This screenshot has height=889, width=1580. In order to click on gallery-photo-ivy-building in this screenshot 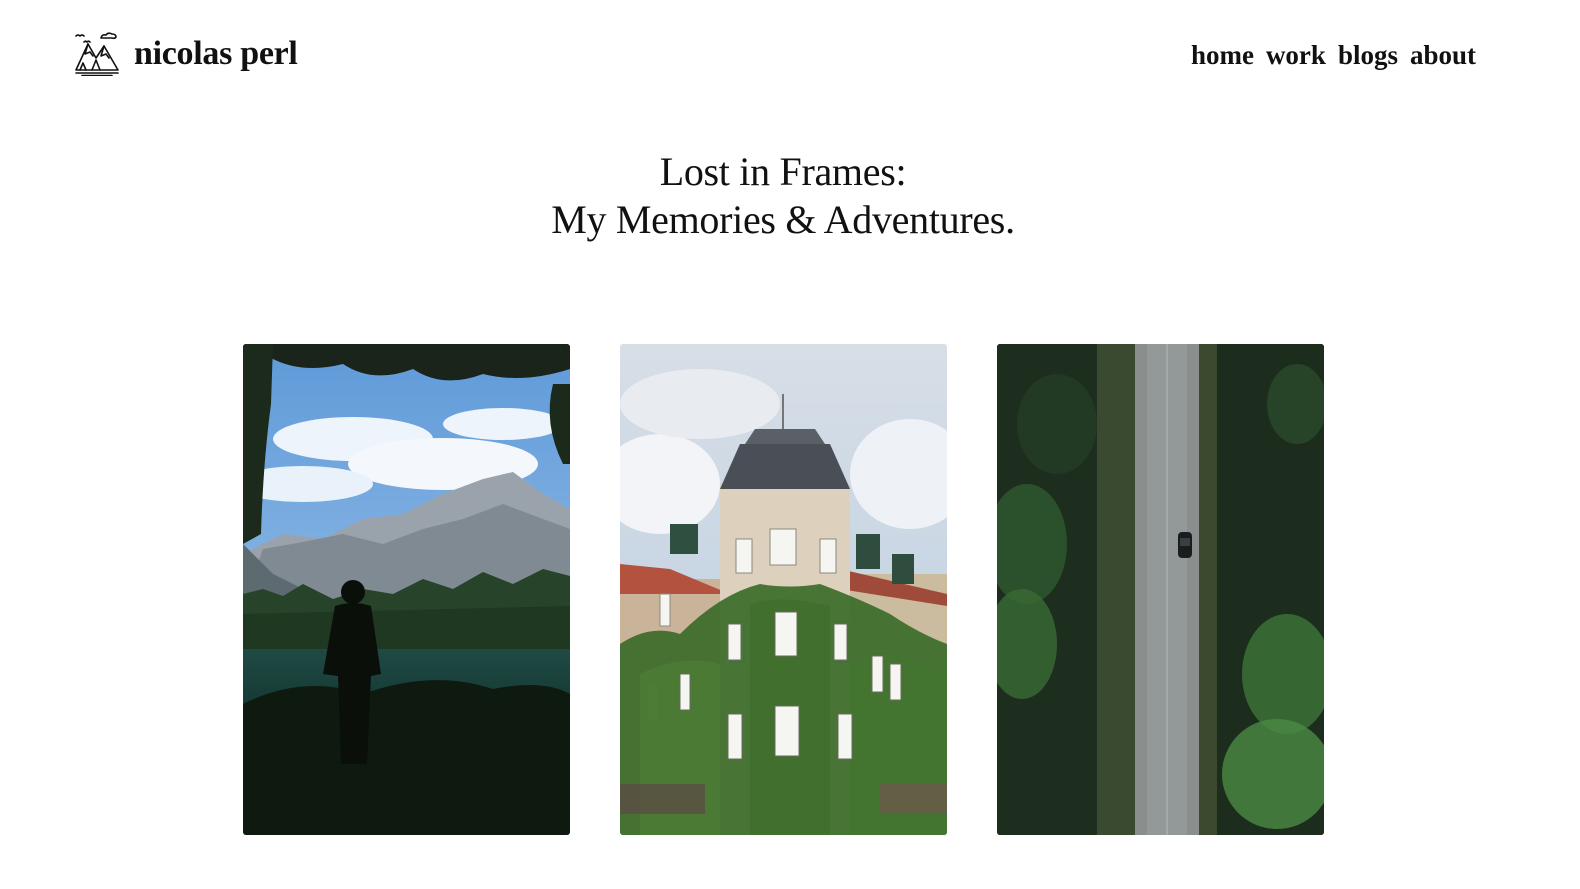, I will do `click(783, 589)`.